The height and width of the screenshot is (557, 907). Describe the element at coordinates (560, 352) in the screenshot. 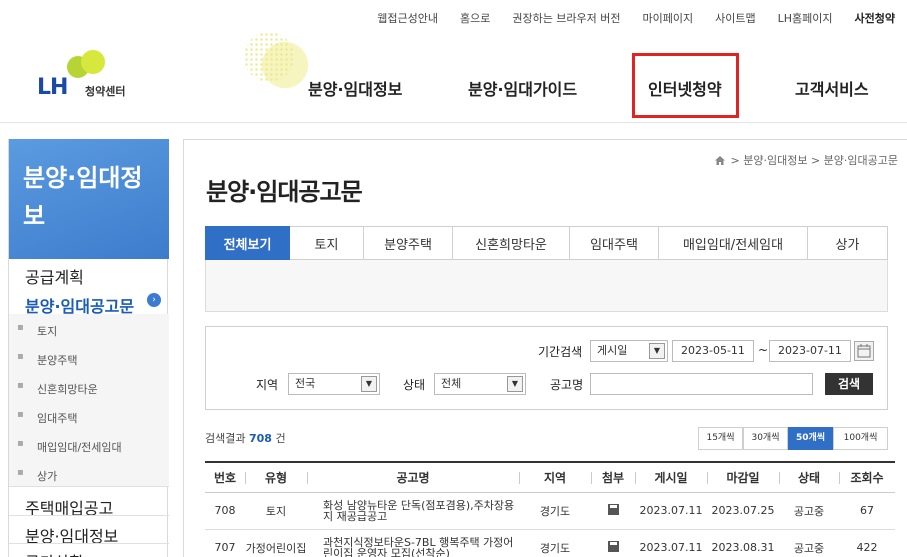

I see `period-label: 기간검색` at that location.